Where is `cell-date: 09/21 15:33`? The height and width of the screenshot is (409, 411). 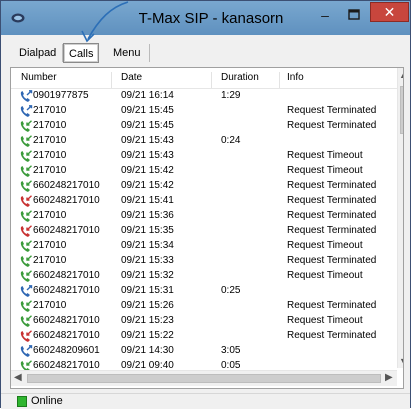
cell-date: 09/21 15:33 is located at coordinates (147, 260).